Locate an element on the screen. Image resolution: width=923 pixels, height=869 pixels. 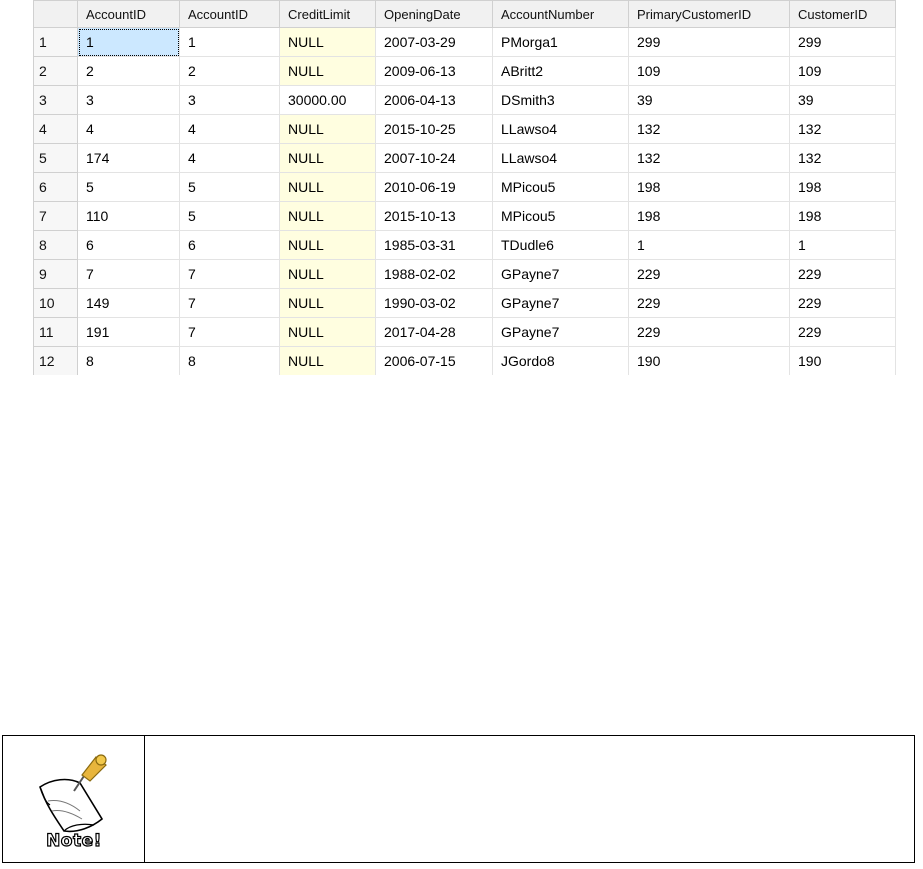
row-number-cell: 4 is located at coordinates (55, 129).